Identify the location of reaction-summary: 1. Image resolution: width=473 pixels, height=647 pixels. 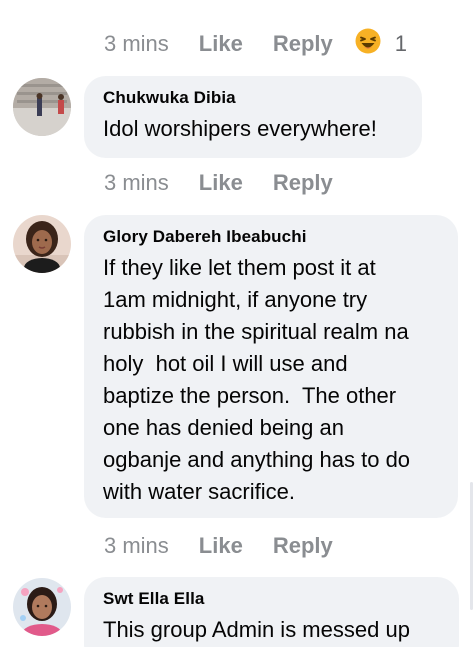
(381, 44).